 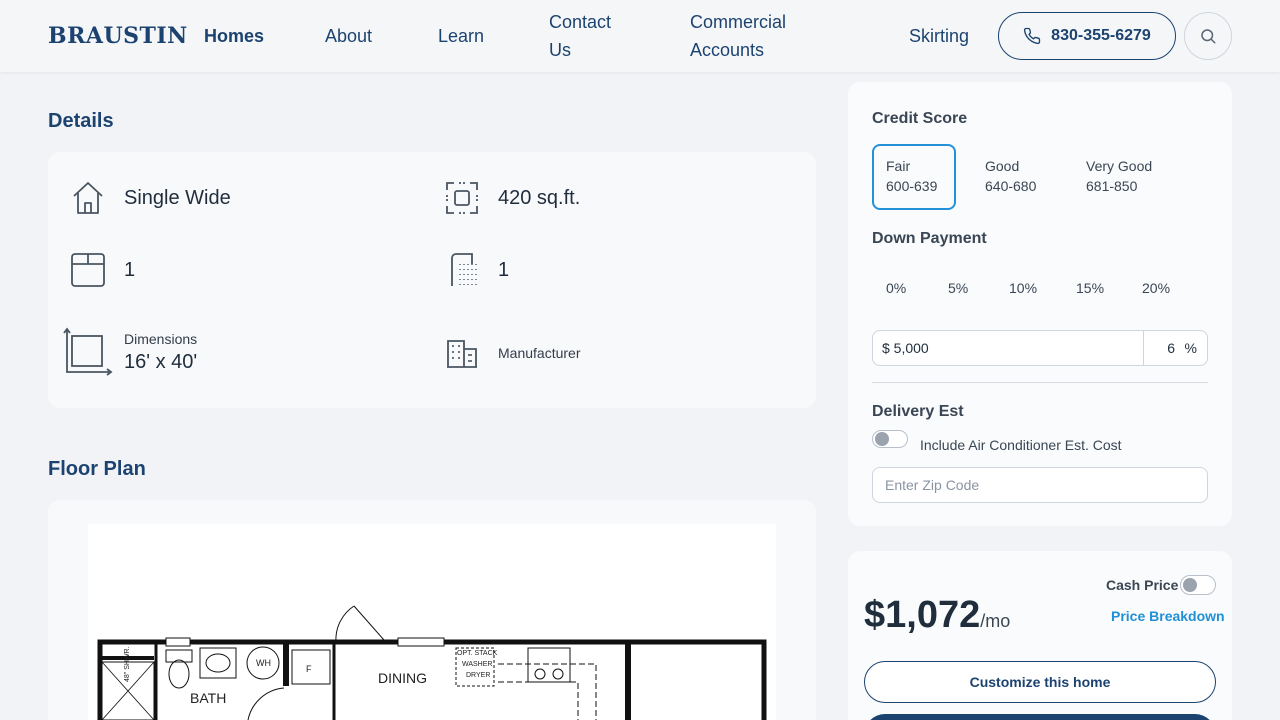 What do you see at coordinates (922, 615) in the screenshot?
I see `monthly-price-value: $1,072` at bounding box center [922, 615].